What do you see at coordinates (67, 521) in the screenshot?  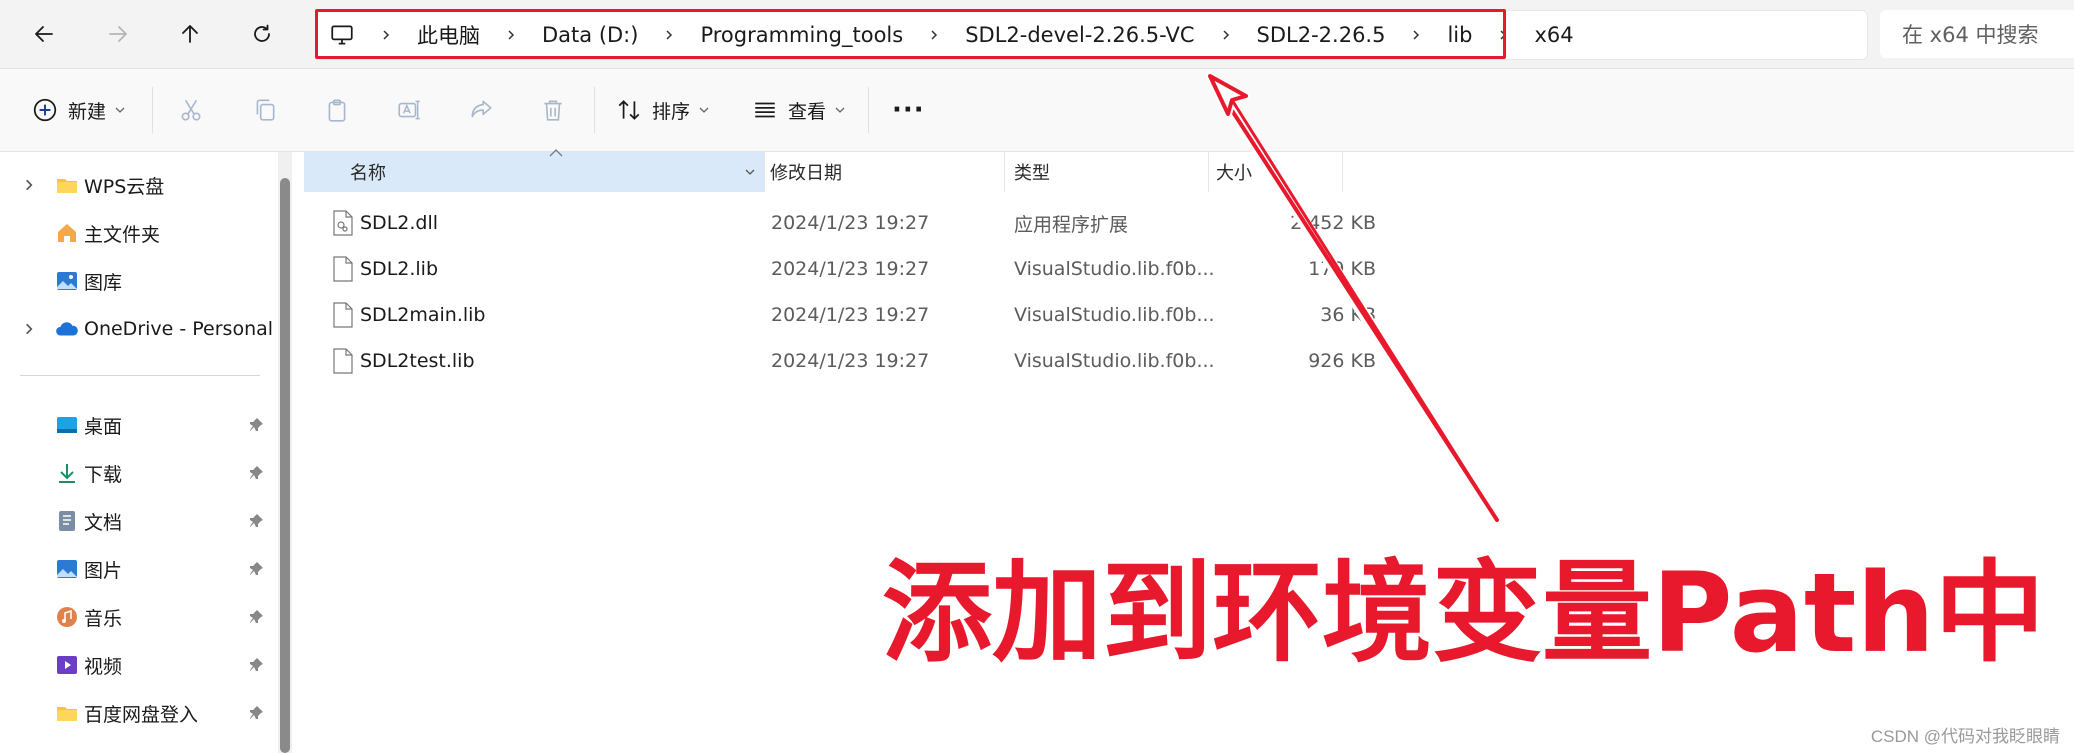 I see `document-icon` at bounding box center [67, 521].